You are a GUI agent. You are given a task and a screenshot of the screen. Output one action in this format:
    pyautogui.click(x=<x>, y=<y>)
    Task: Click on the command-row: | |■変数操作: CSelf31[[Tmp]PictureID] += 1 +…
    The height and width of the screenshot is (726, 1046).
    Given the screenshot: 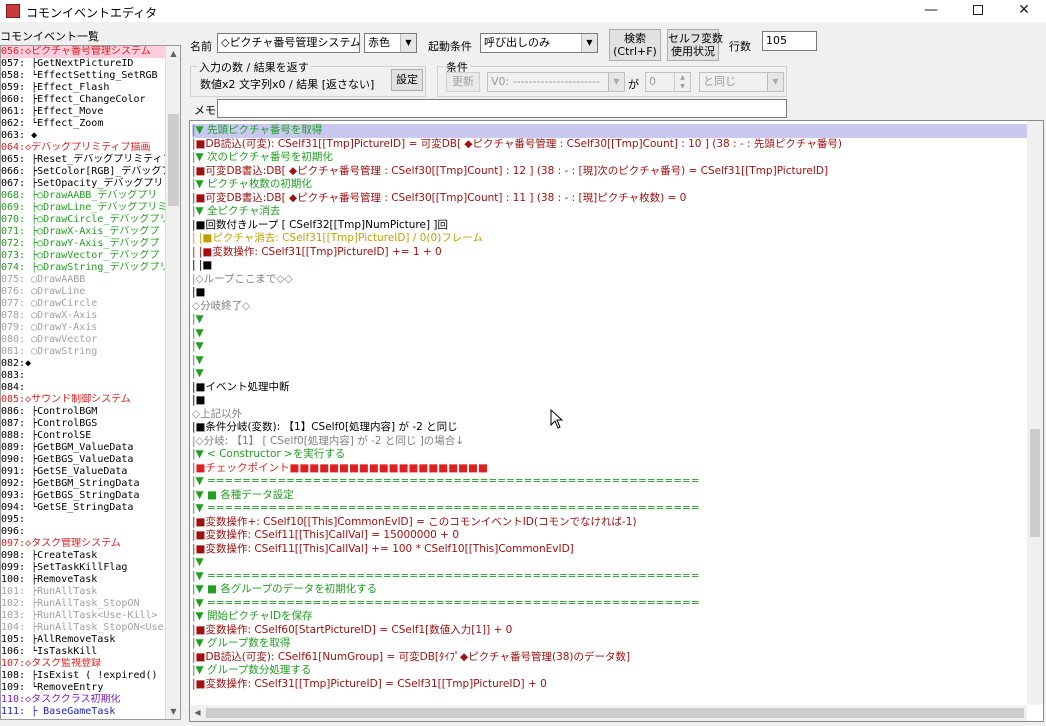 What is the action you would take?
    pyautogui.click(x=609, y=253)
    